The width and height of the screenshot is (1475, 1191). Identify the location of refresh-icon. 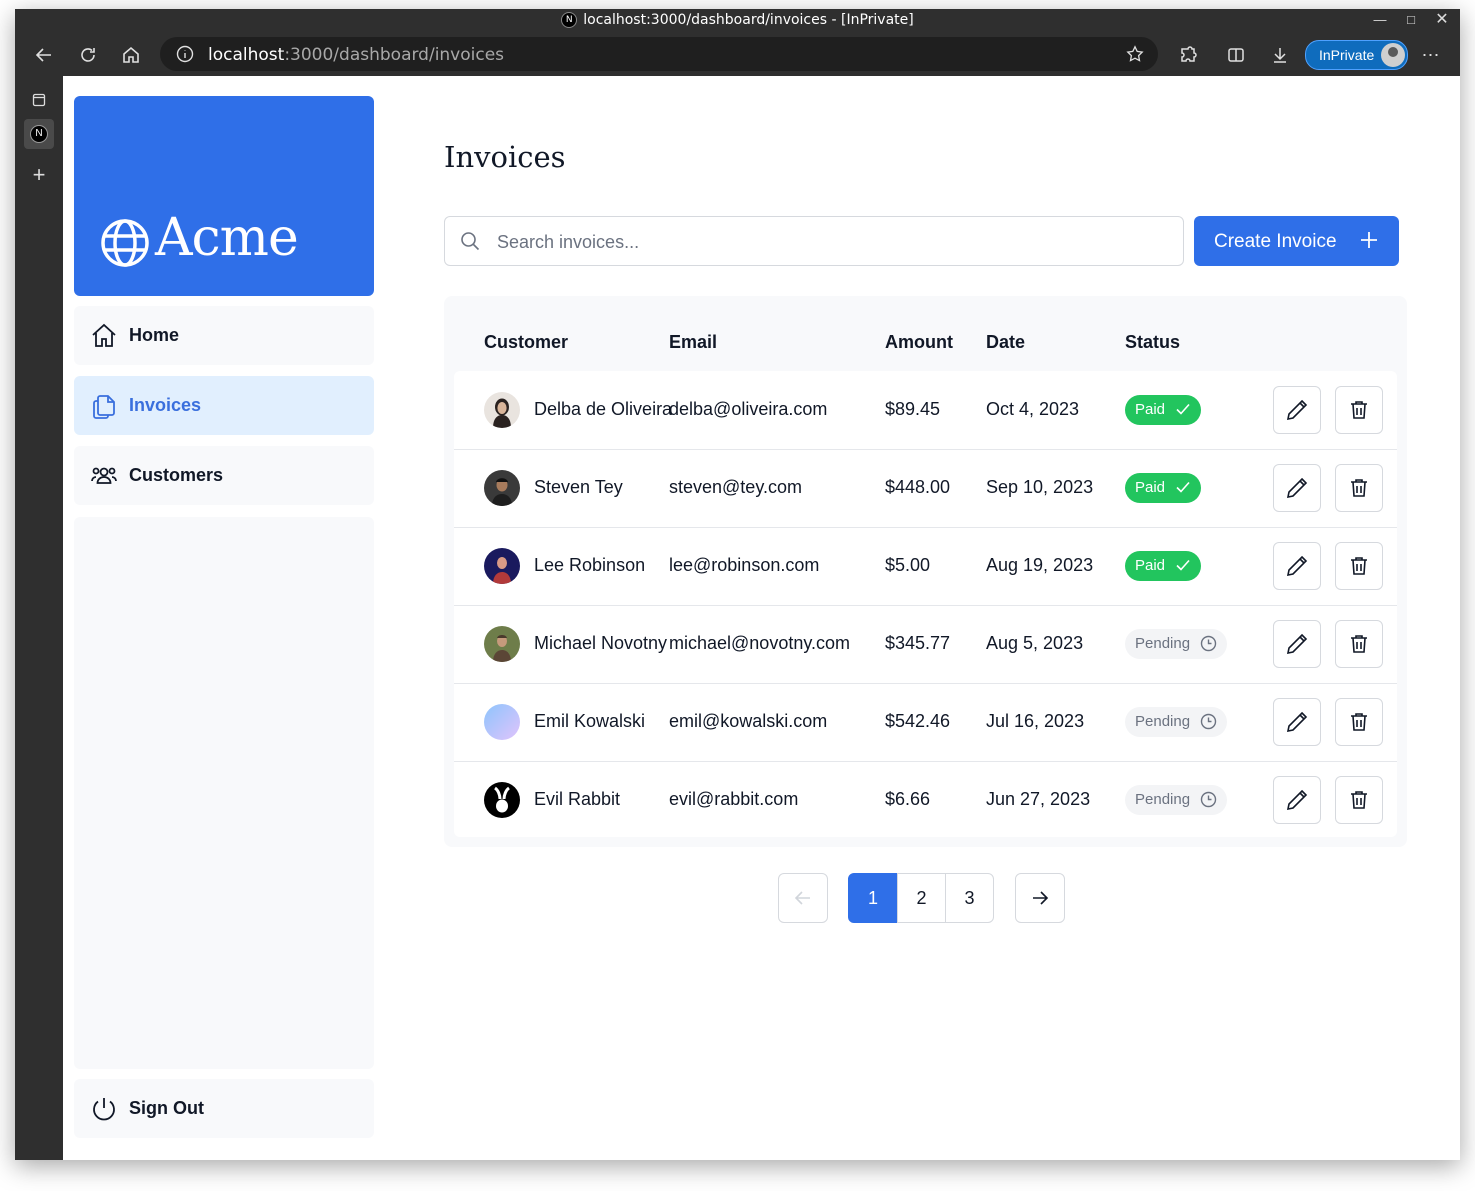
(88, 55).